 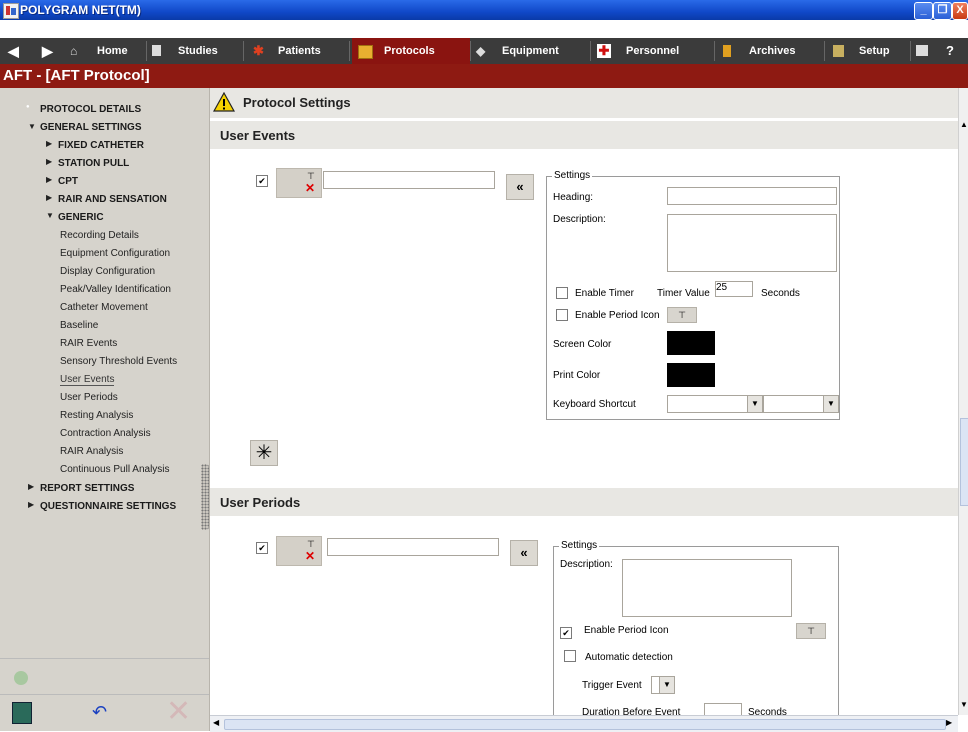 I want to click on nav-archives: Archives, so click(x=768, y=51).